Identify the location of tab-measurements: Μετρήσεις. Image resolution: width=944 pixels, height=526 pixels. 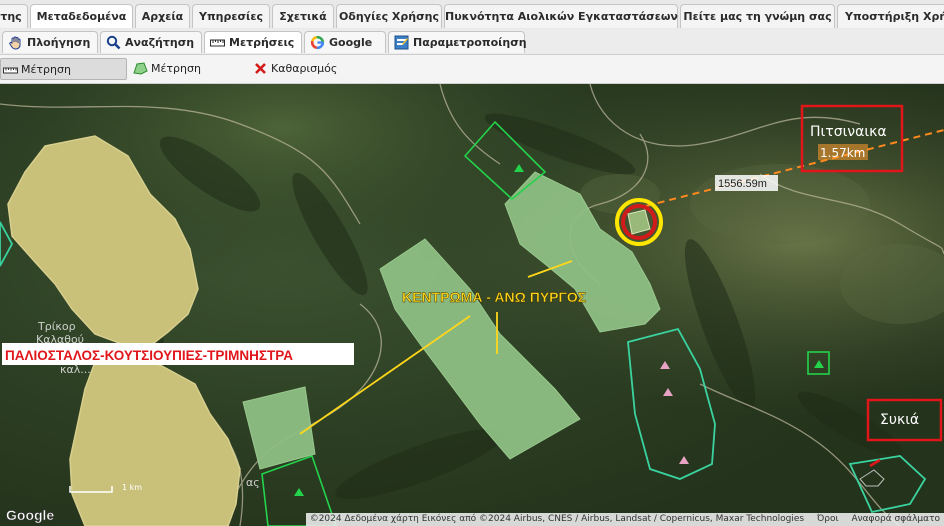
(253, 42).